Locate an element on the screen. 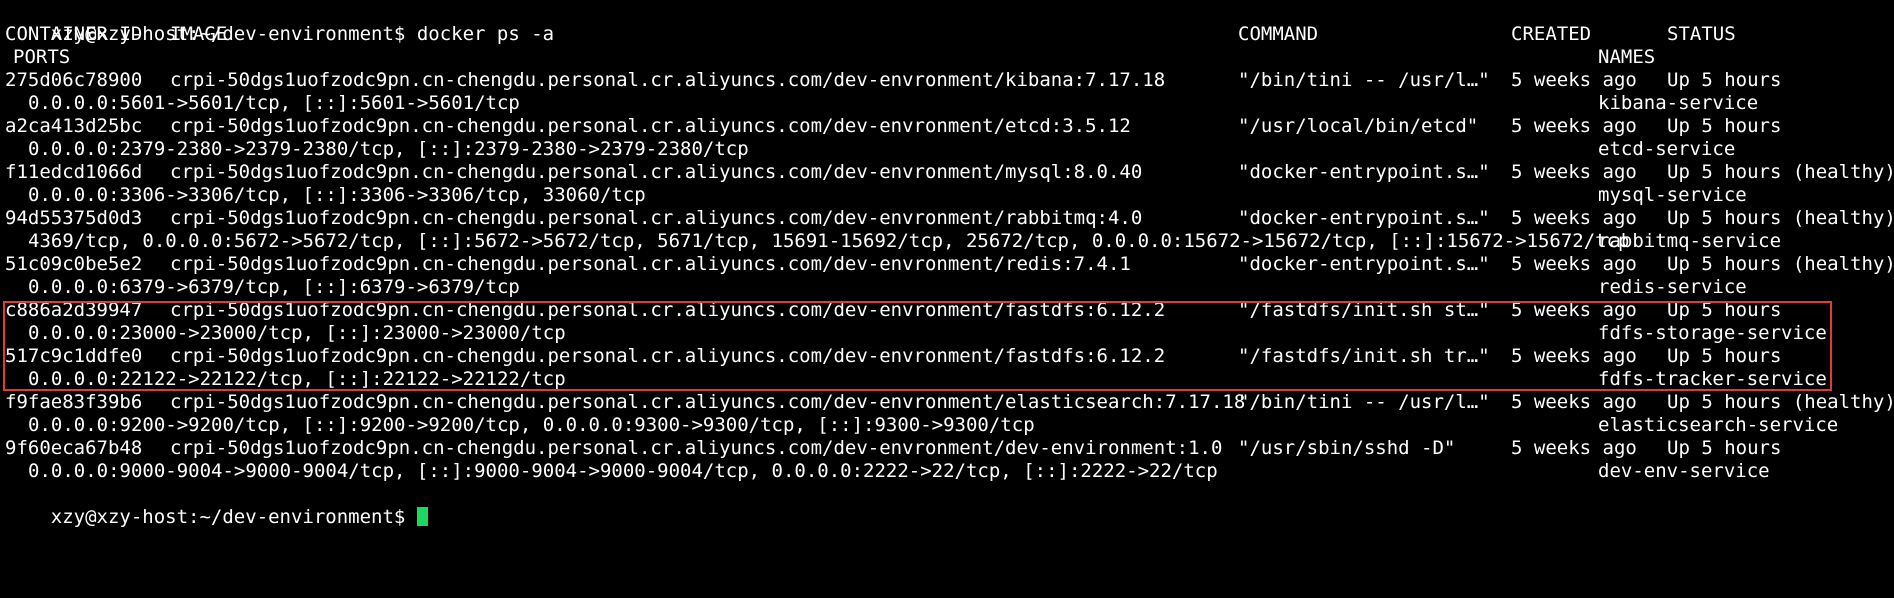  container-id: 275d06c78900 is located at coordinates (74, 80).